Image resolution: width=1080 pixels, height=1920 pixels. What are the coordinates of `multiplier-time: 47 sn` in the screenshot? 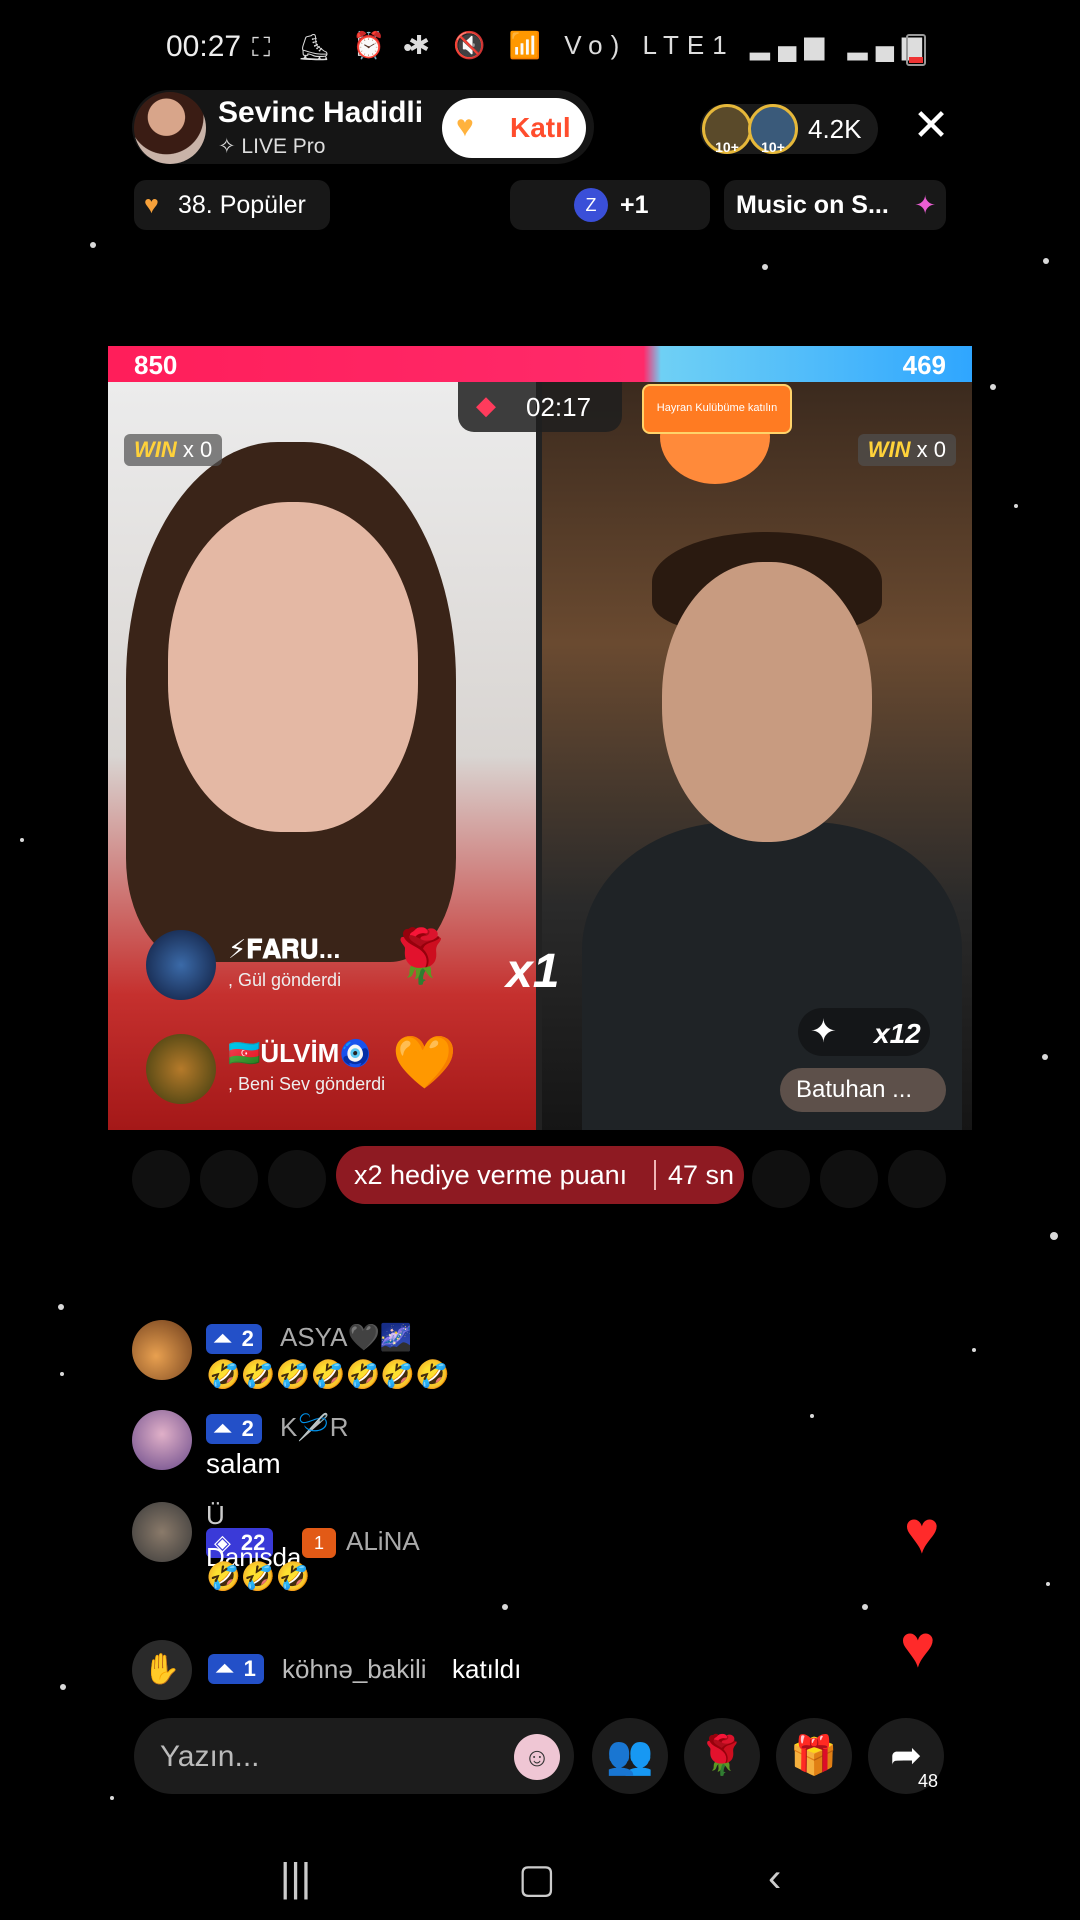 It's located at (701, 1175).